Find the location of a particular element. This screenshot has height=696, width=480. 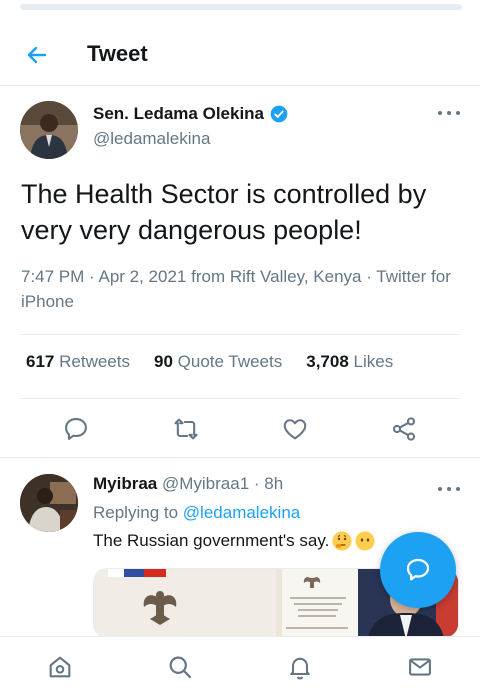

reply-more-button is located at coordinates (449, 489).